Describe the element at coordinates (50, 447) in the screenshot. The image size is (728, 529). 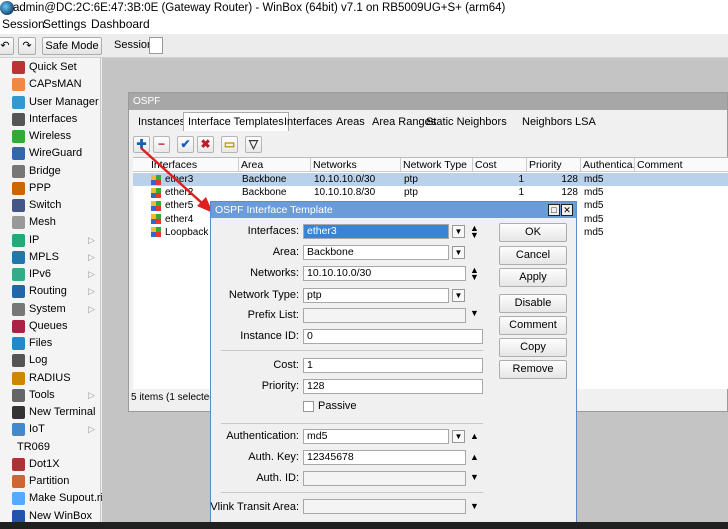
I see `sidebar-item-tr069: TR069` at that location.